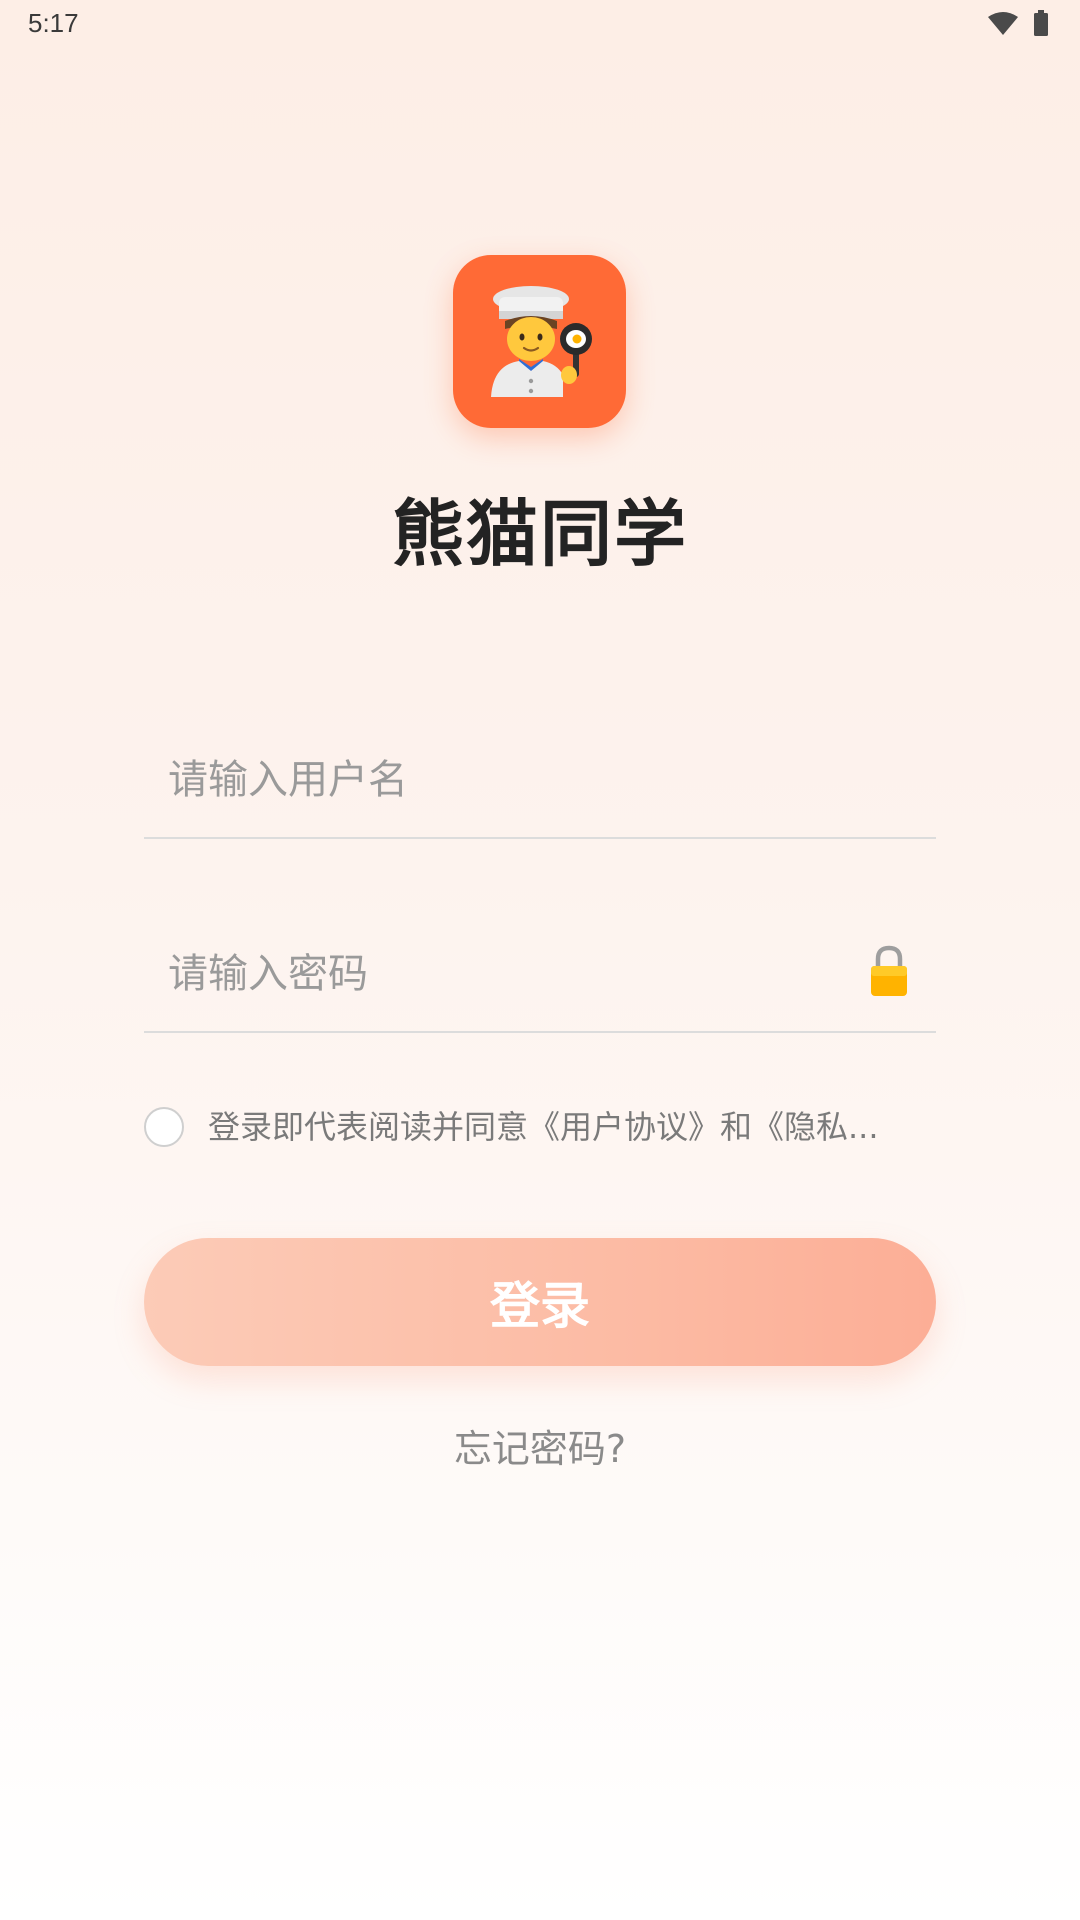  I want to click on status-time: 5:17, so click(53, 23).